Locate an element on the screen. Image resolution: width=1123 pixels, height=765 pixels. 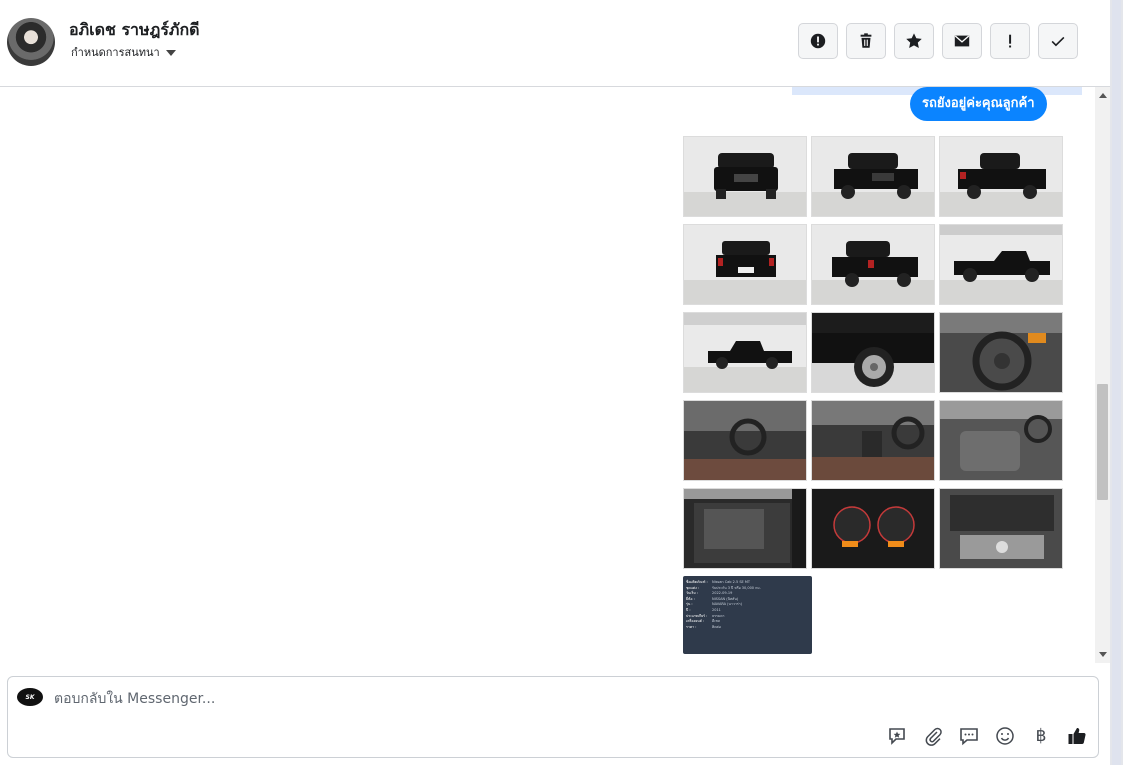
photo-car-rear-three-quarter is located at coordinates (1001, 176).